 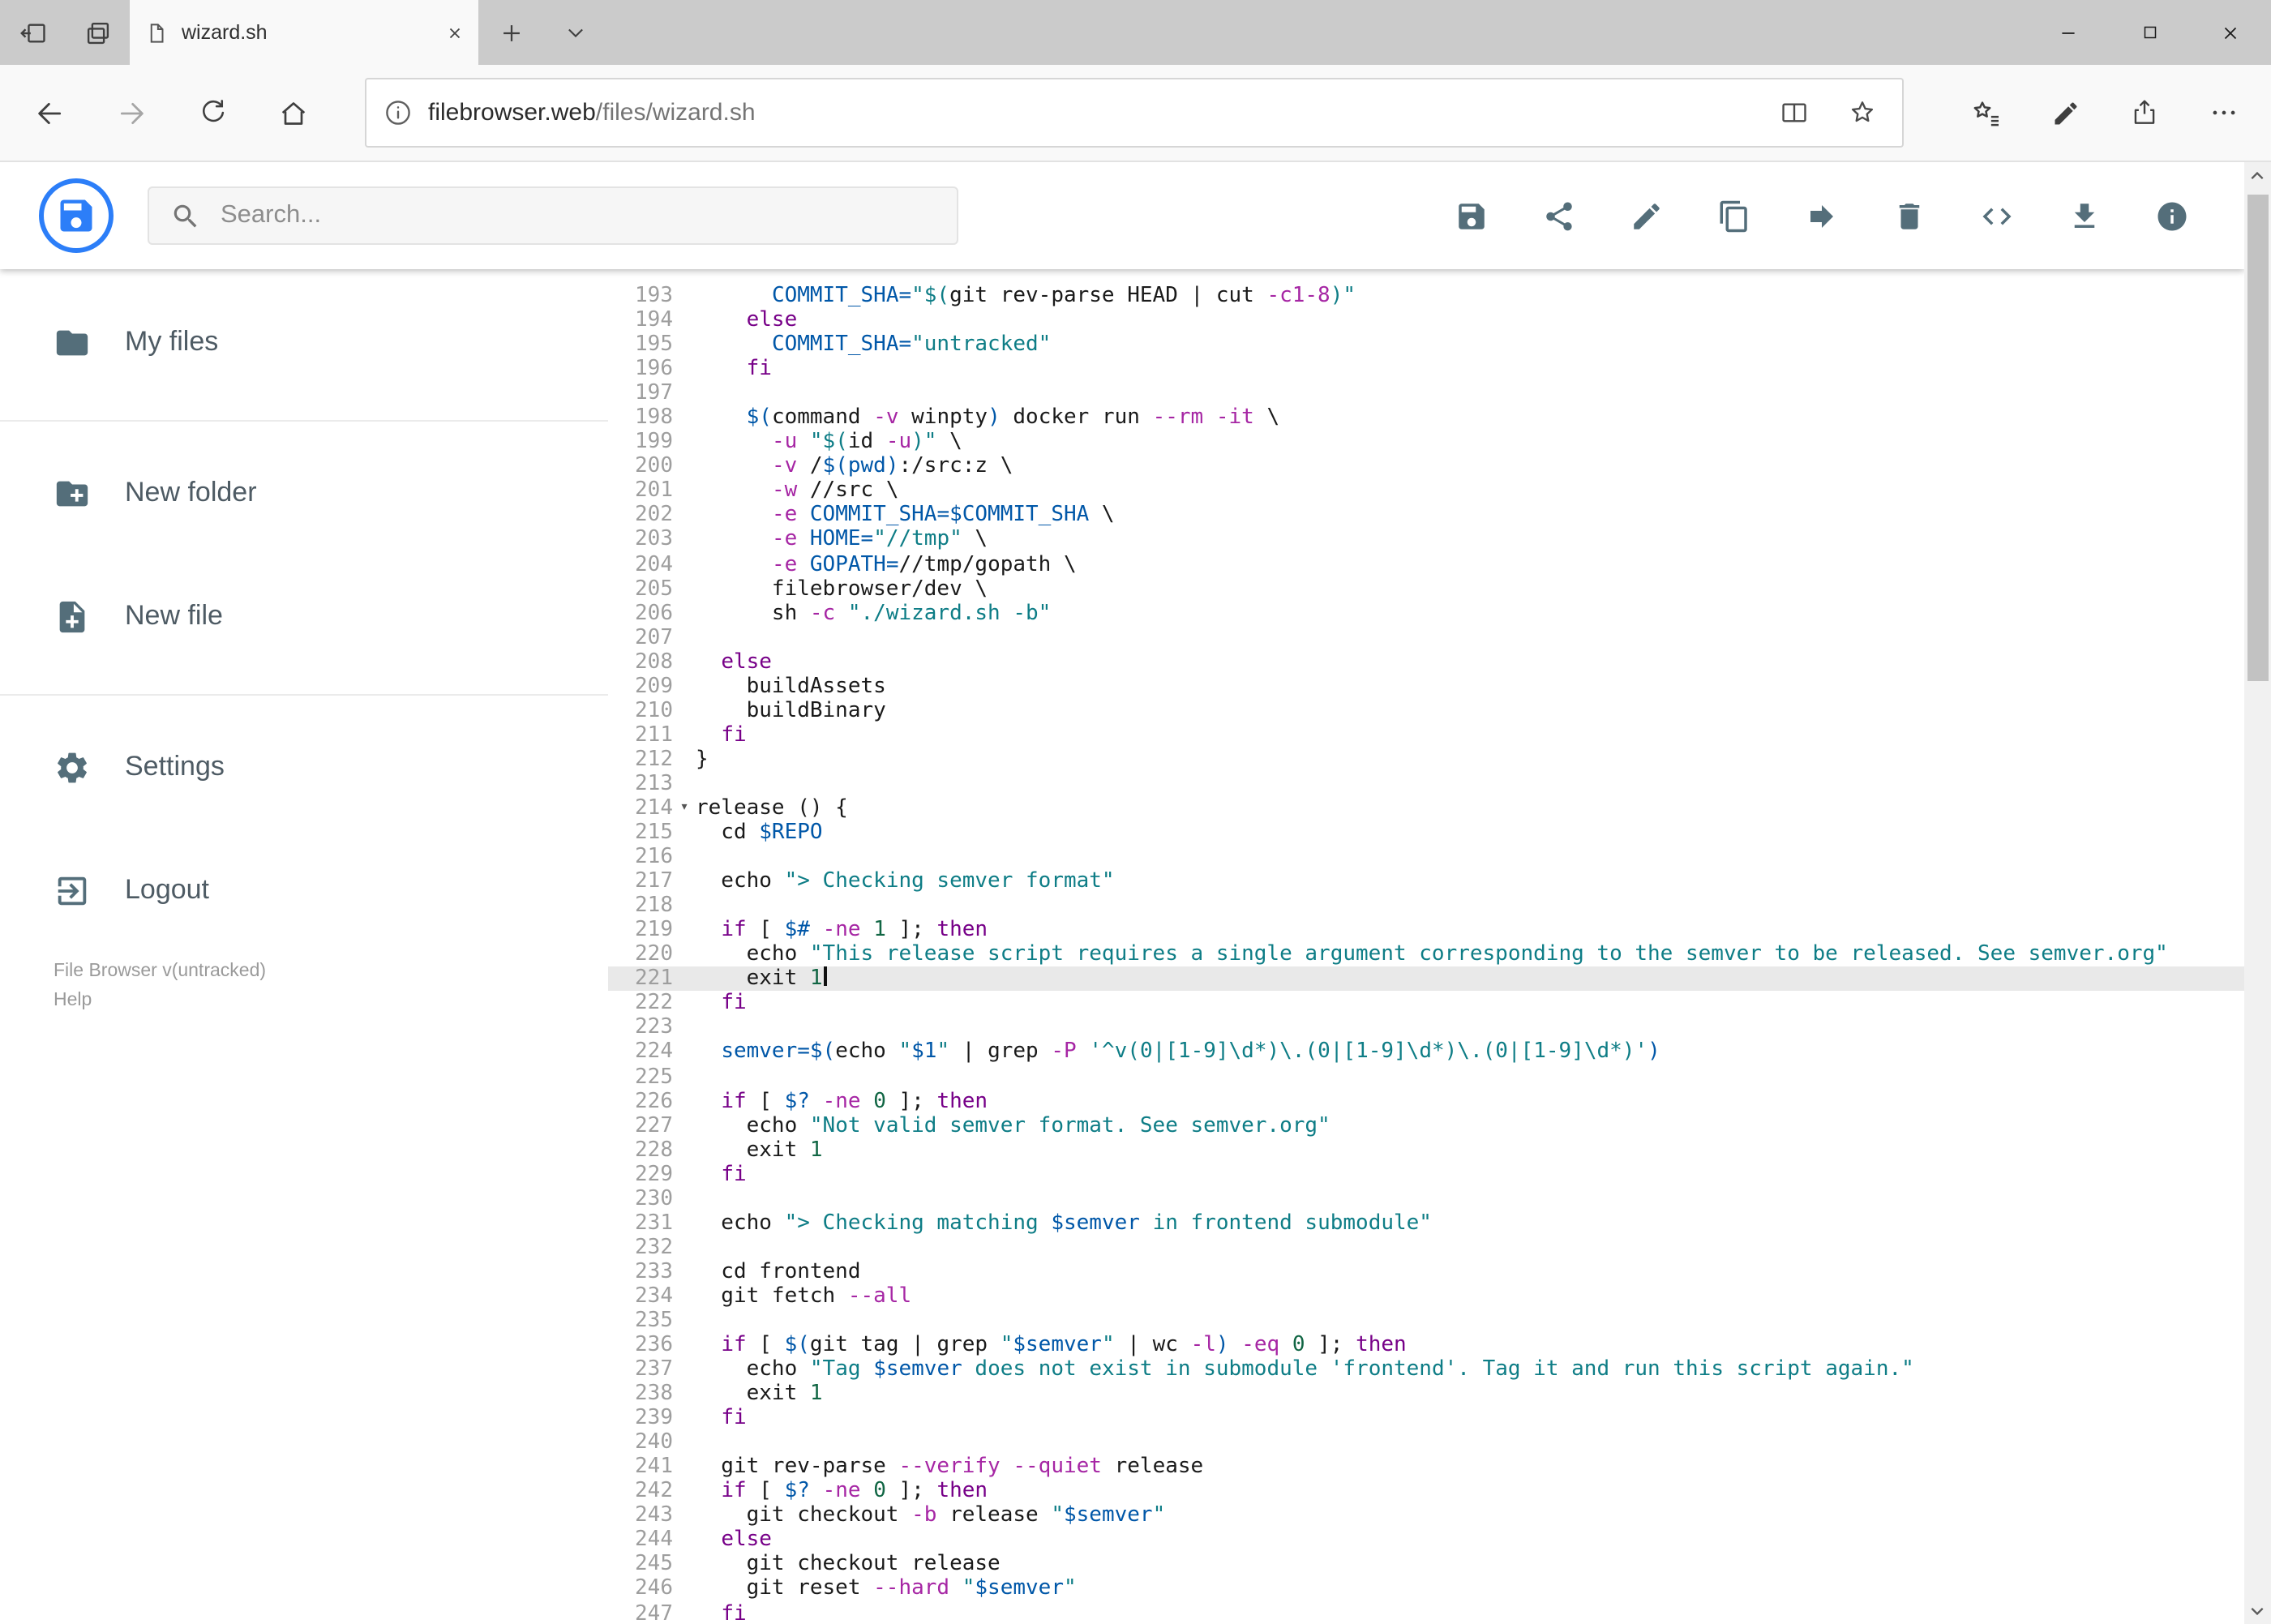 I want to click on sidebar-item-settings: Settings, so click(x=304, y=767).